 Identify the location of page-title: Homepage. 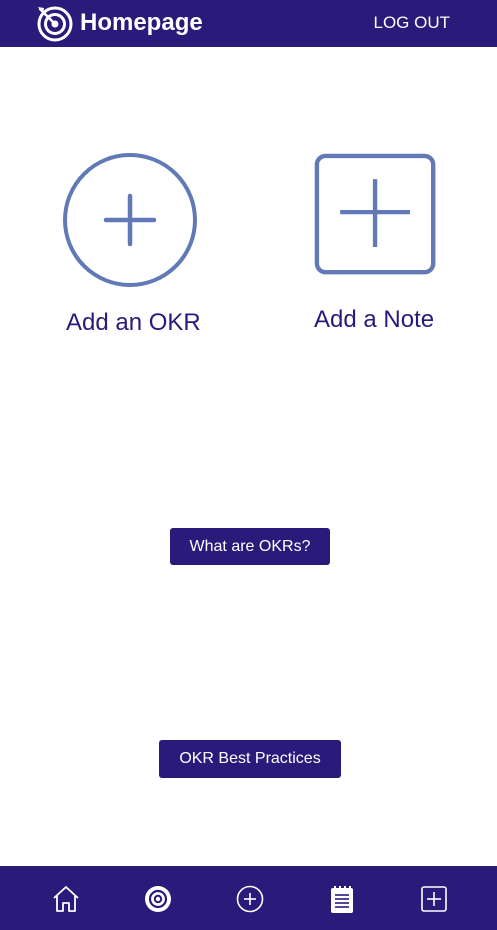
(141, 22).